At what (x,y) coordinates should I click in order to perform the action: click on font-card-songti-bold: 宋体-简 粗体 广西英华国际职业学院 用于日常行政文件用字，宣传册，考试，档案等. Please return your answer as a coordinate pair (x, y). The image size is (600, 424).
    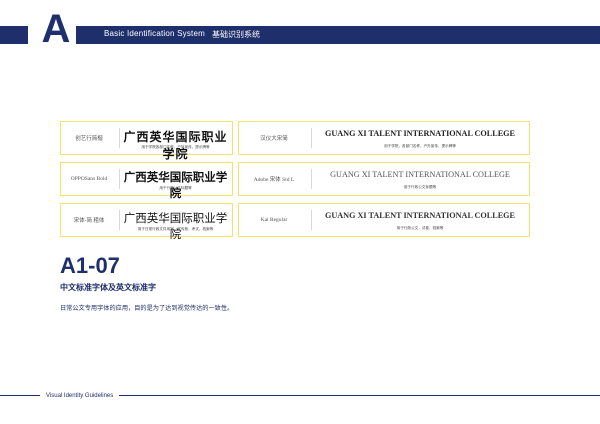
    Looking at the image, I should click on (146, 222).